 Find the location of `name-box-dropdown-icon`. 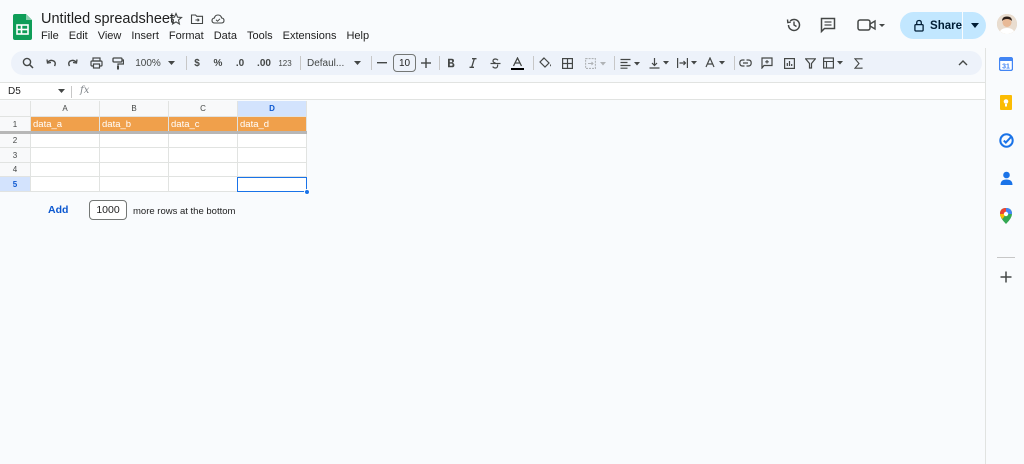

name-box-dropdown-icon is located at coordinates (61, 91).